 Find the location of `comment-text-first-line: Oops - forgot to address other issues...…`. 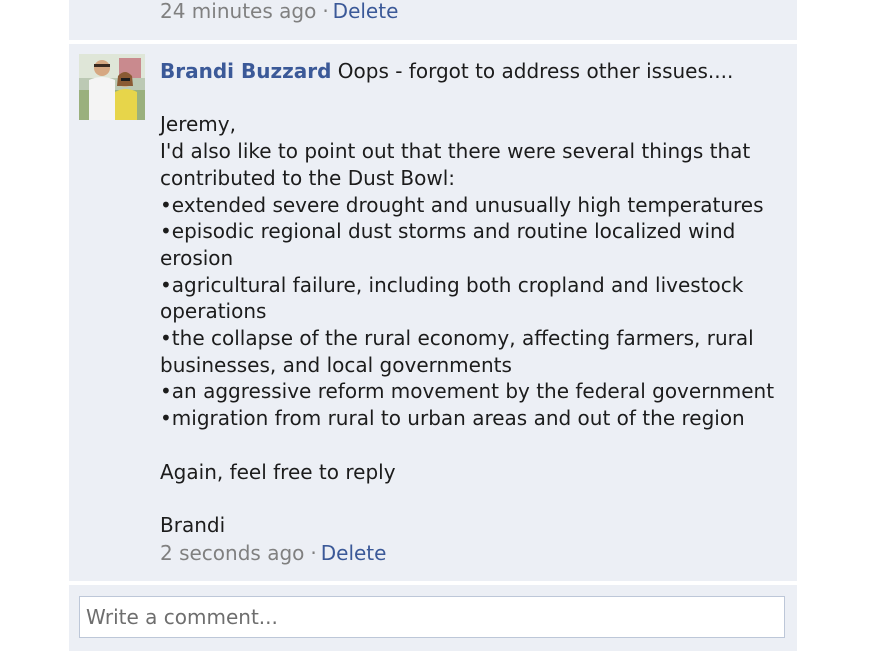

comment-text-first-line: Oops - forgot to address other issues...… is located at coordinates (535, 71).